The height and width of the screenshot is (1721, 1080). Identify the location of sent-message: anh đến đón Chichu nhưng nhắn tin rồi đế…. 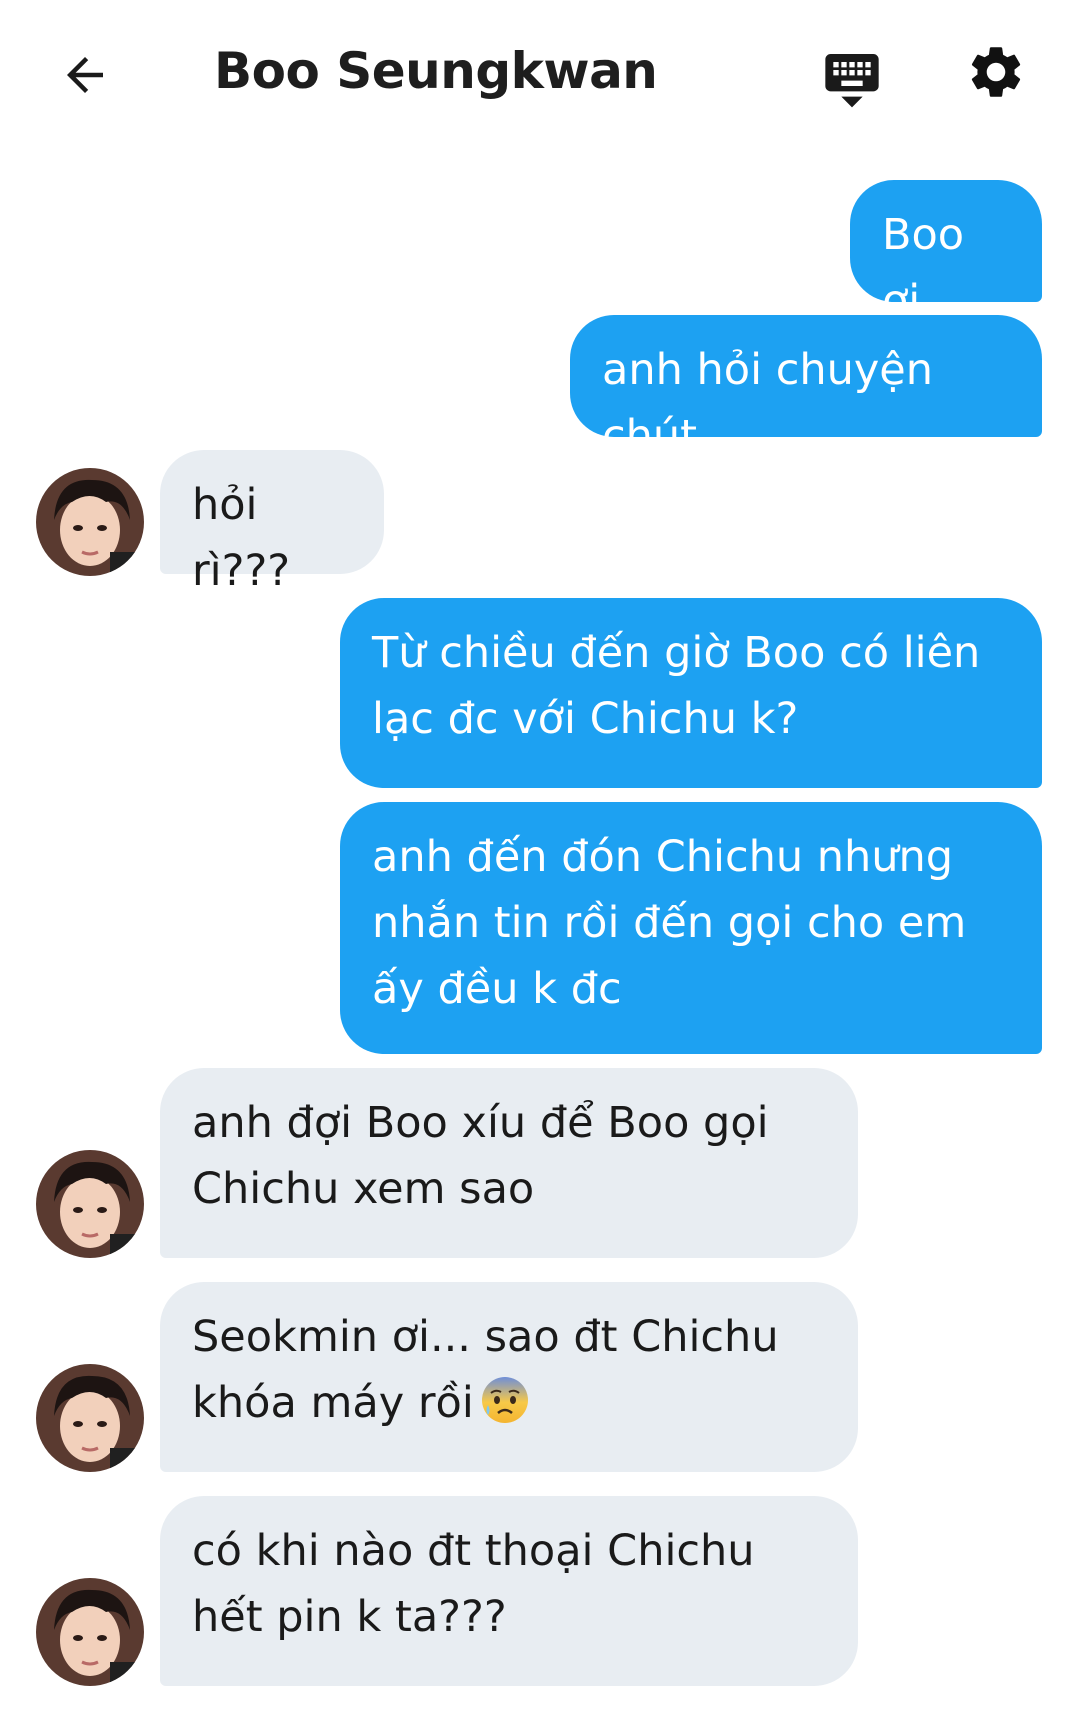
(691, 928).